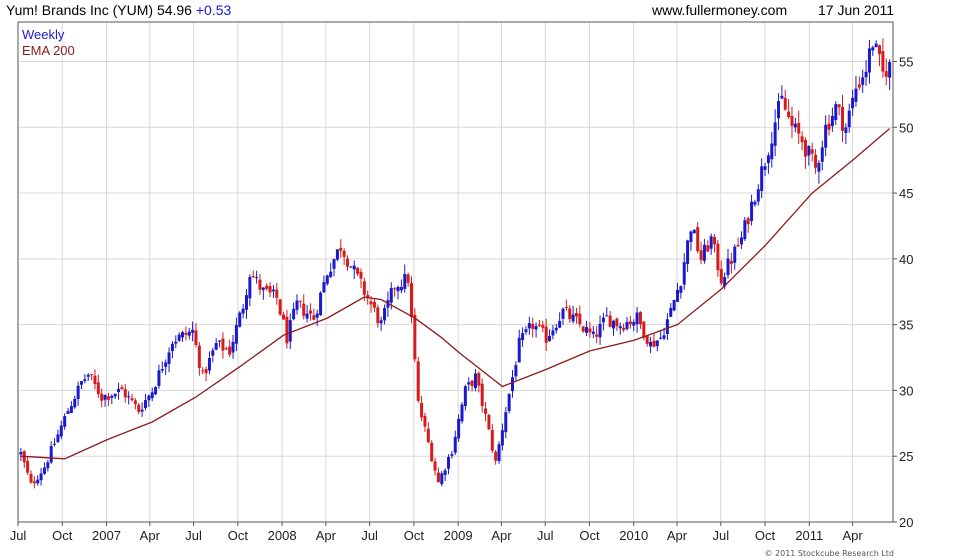 The height and width of the screenshot is (560, 980). What do you see at coordinates (719, 10) in the screenshot?
I see `site-url: www.fullermoney.com` at bounding box center [719, 10].